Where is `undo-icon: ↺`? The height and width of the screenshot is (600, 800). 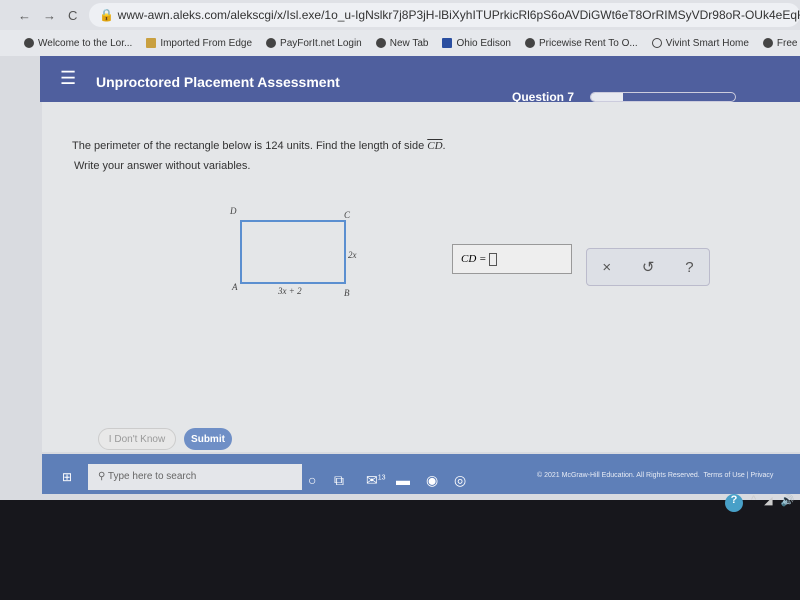 undo-icon: ↺ is located at coordinates (648, 267).